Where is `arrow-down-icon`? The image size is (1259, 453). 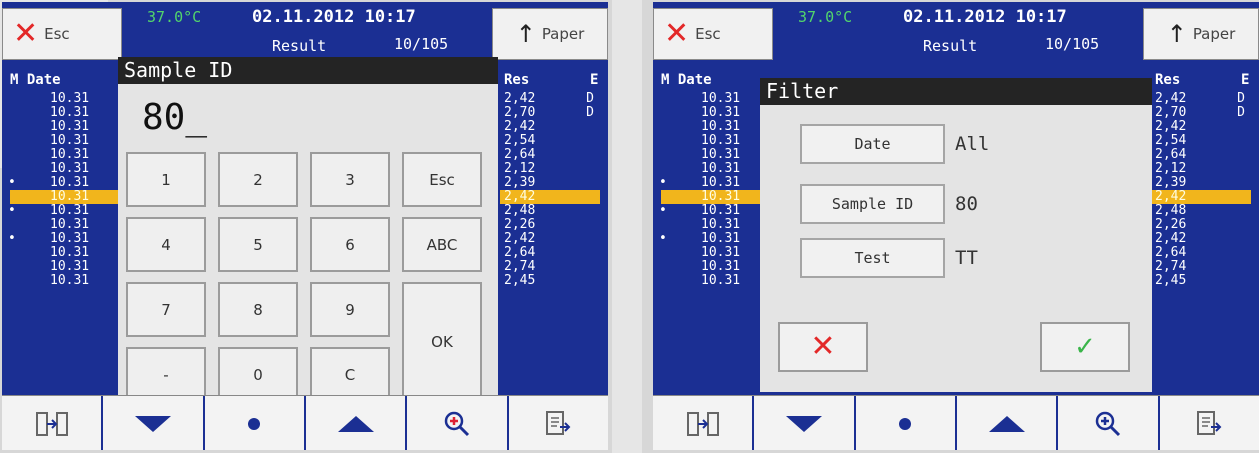 arrow-down-icon is located at coordinates (152, 423).